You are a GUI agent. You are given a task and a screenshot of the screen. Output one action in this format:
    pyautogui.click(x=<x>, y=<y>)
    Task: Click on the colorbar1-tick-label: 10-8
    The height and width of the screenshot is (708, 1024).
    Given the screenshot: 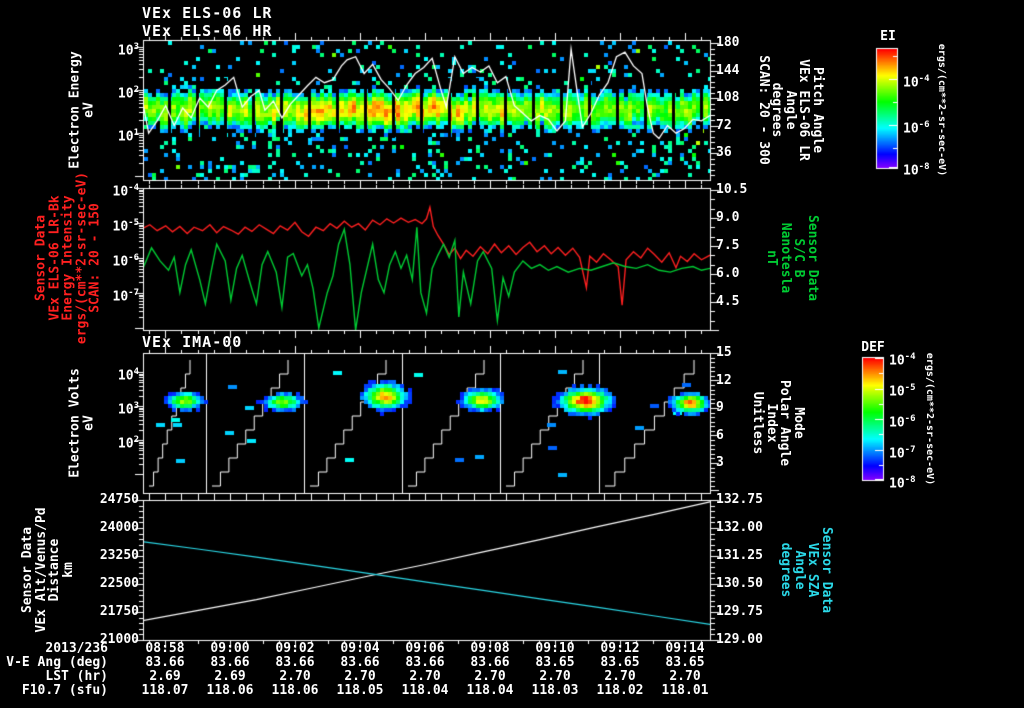 What is the action you would take?
    pyautogui.click(x=916, y=170)
    